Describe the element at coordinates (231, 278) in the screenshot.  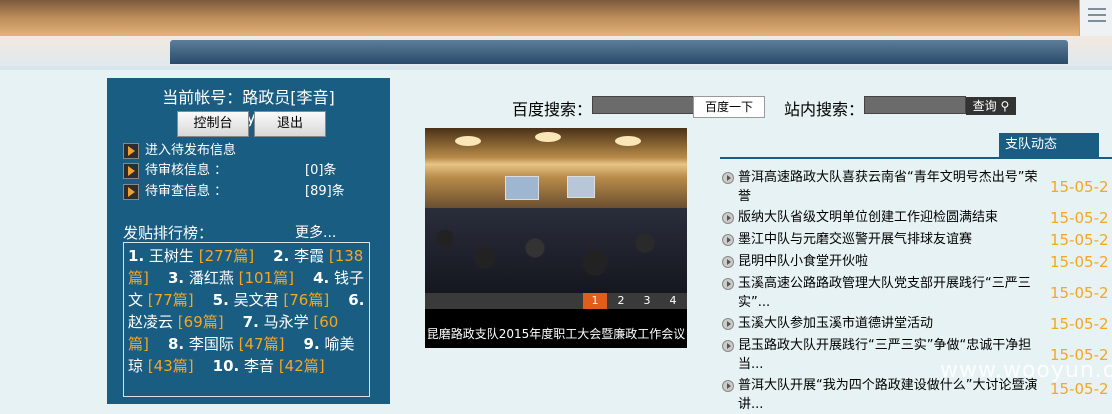
I see `ranking-item: 3. 潘红燕 [101篇]` at that location.